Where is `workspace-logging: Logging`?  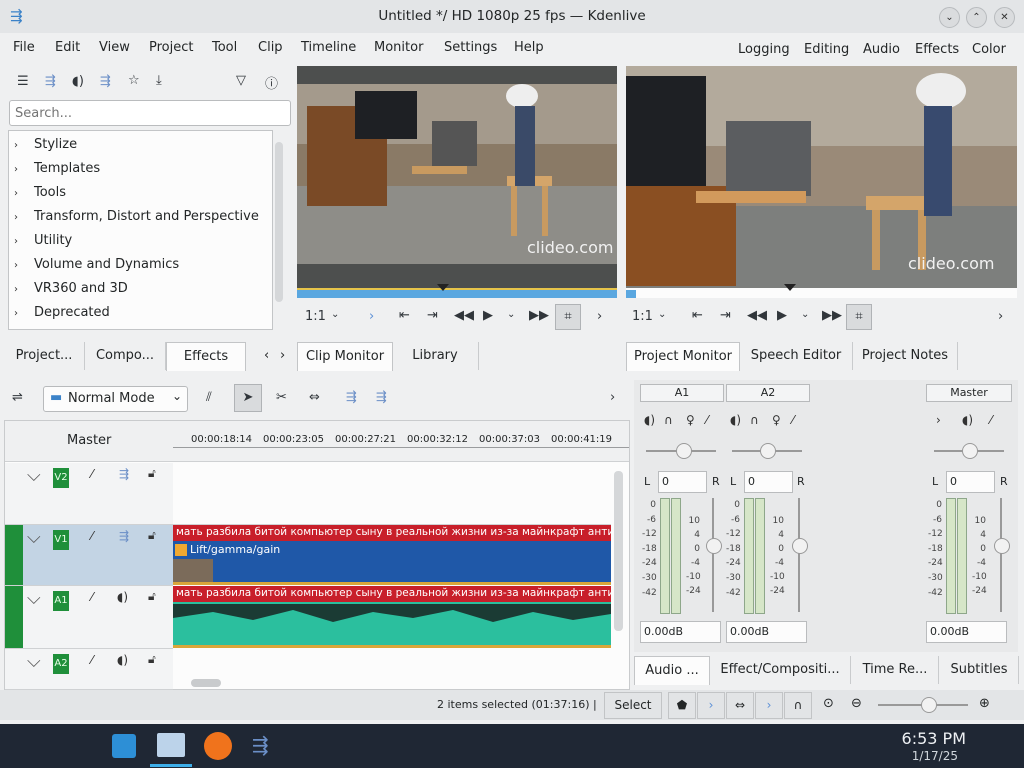
workspace-logging: Logging is located at coordinates (764, 49).